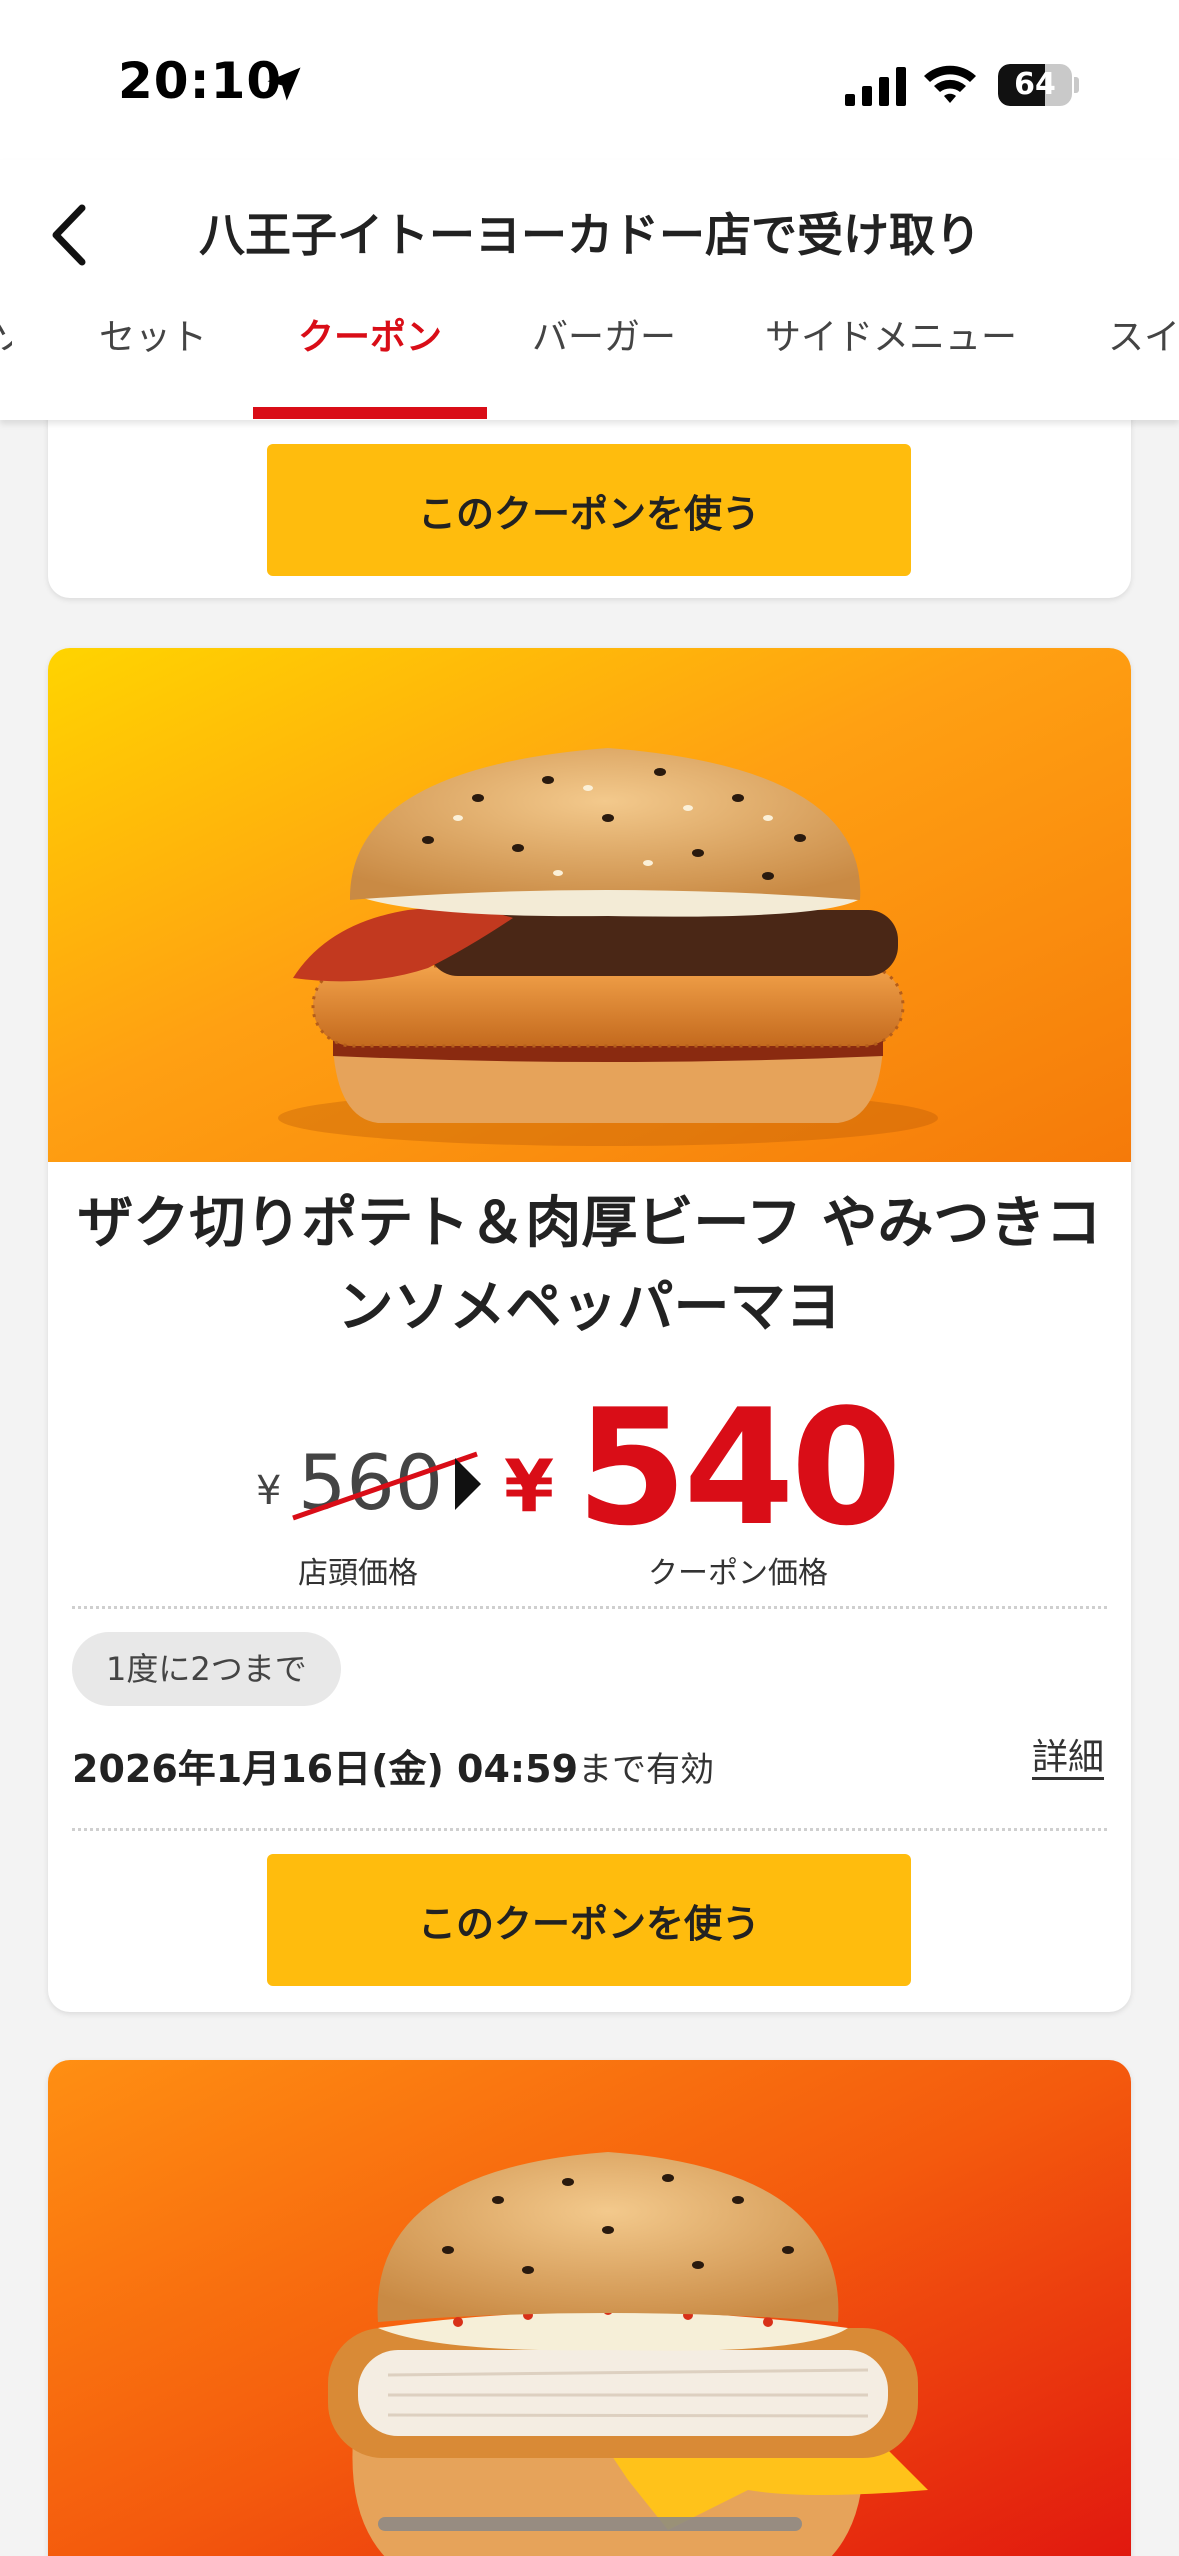  Describe the element at coordinates (6, 360) in the screenshot. I see `tab-partial-left: ソ` at that location.